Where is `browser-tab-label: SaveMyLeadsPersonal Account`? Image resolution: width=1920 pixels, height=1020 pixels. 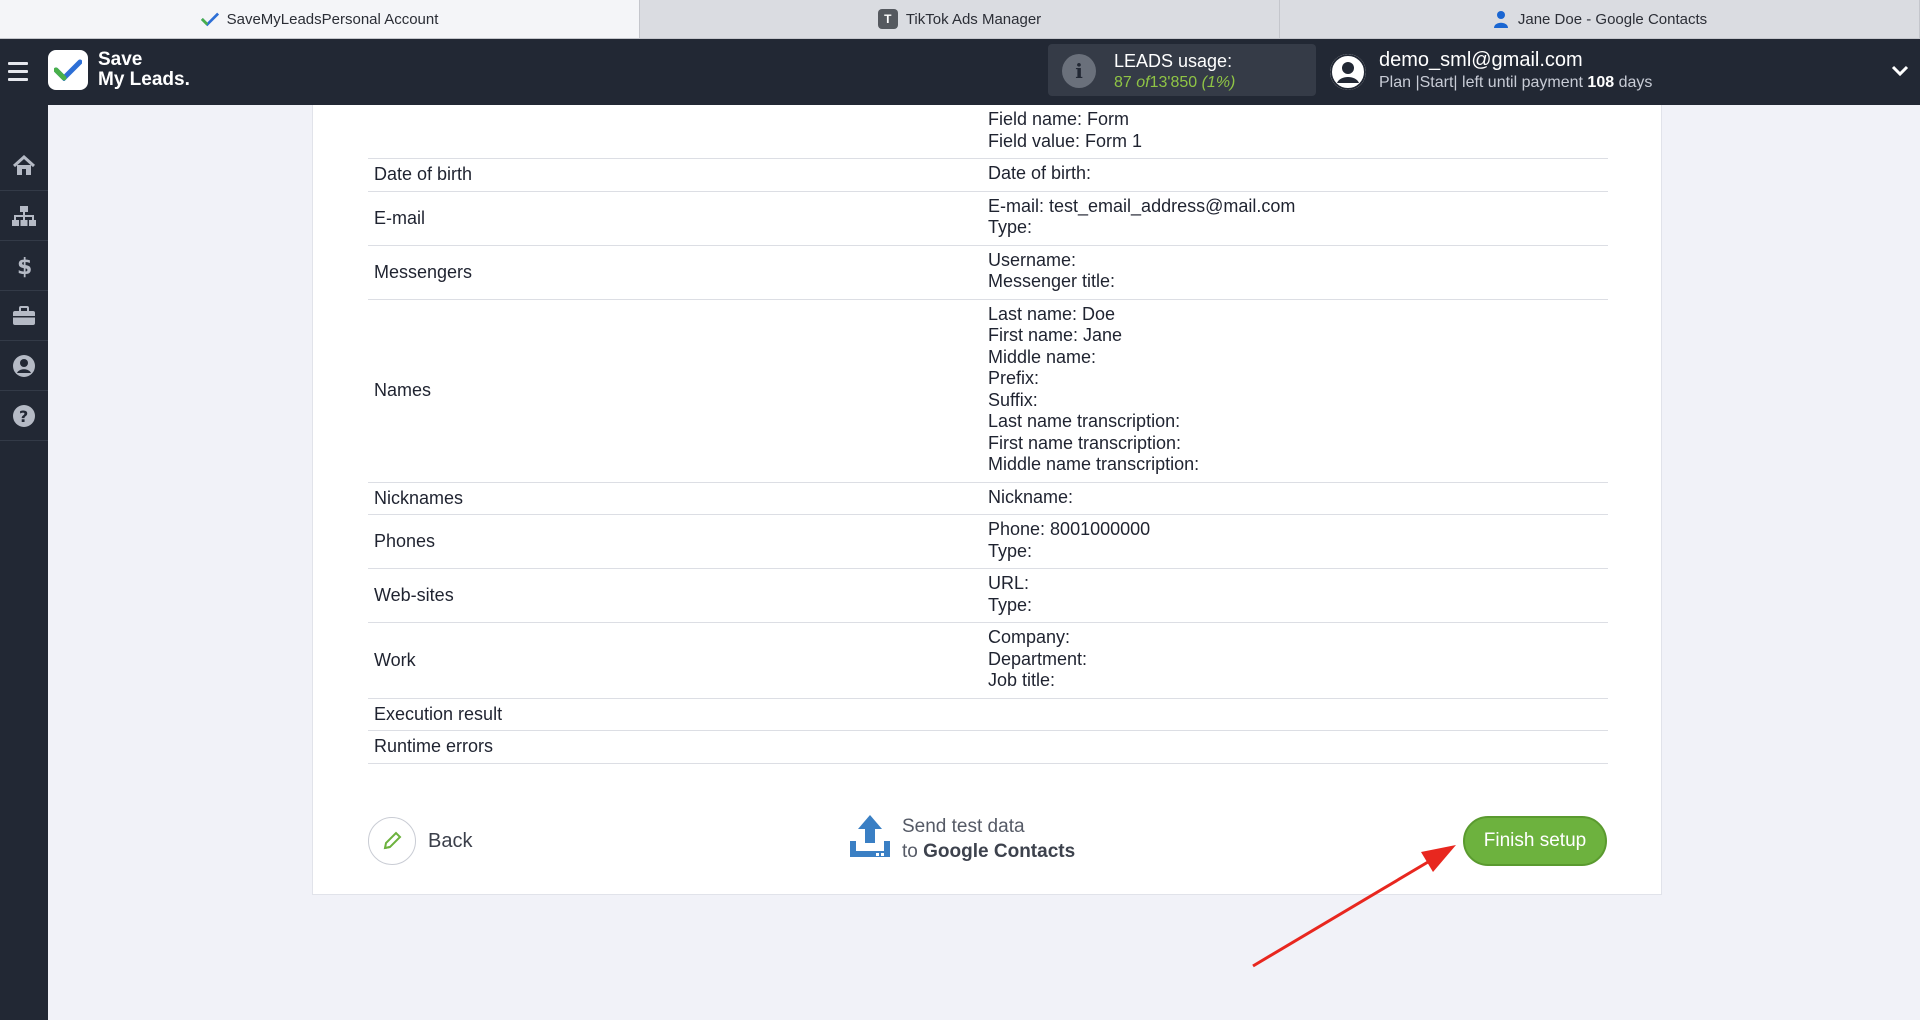
browser-tab-label: SaveMyLeadsPersonal Account is located at coordinates (332, 19).